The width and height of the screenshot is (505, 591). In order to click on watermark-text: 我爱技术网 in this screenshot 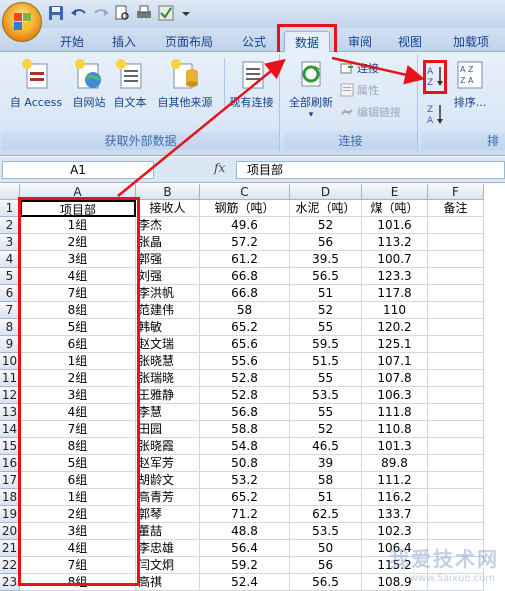, I will do `click(444, 559)`.